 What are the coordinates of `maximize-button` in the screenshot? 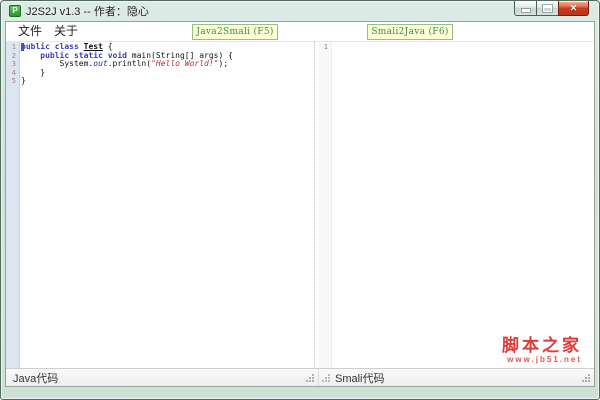 It's located at (547, 8).